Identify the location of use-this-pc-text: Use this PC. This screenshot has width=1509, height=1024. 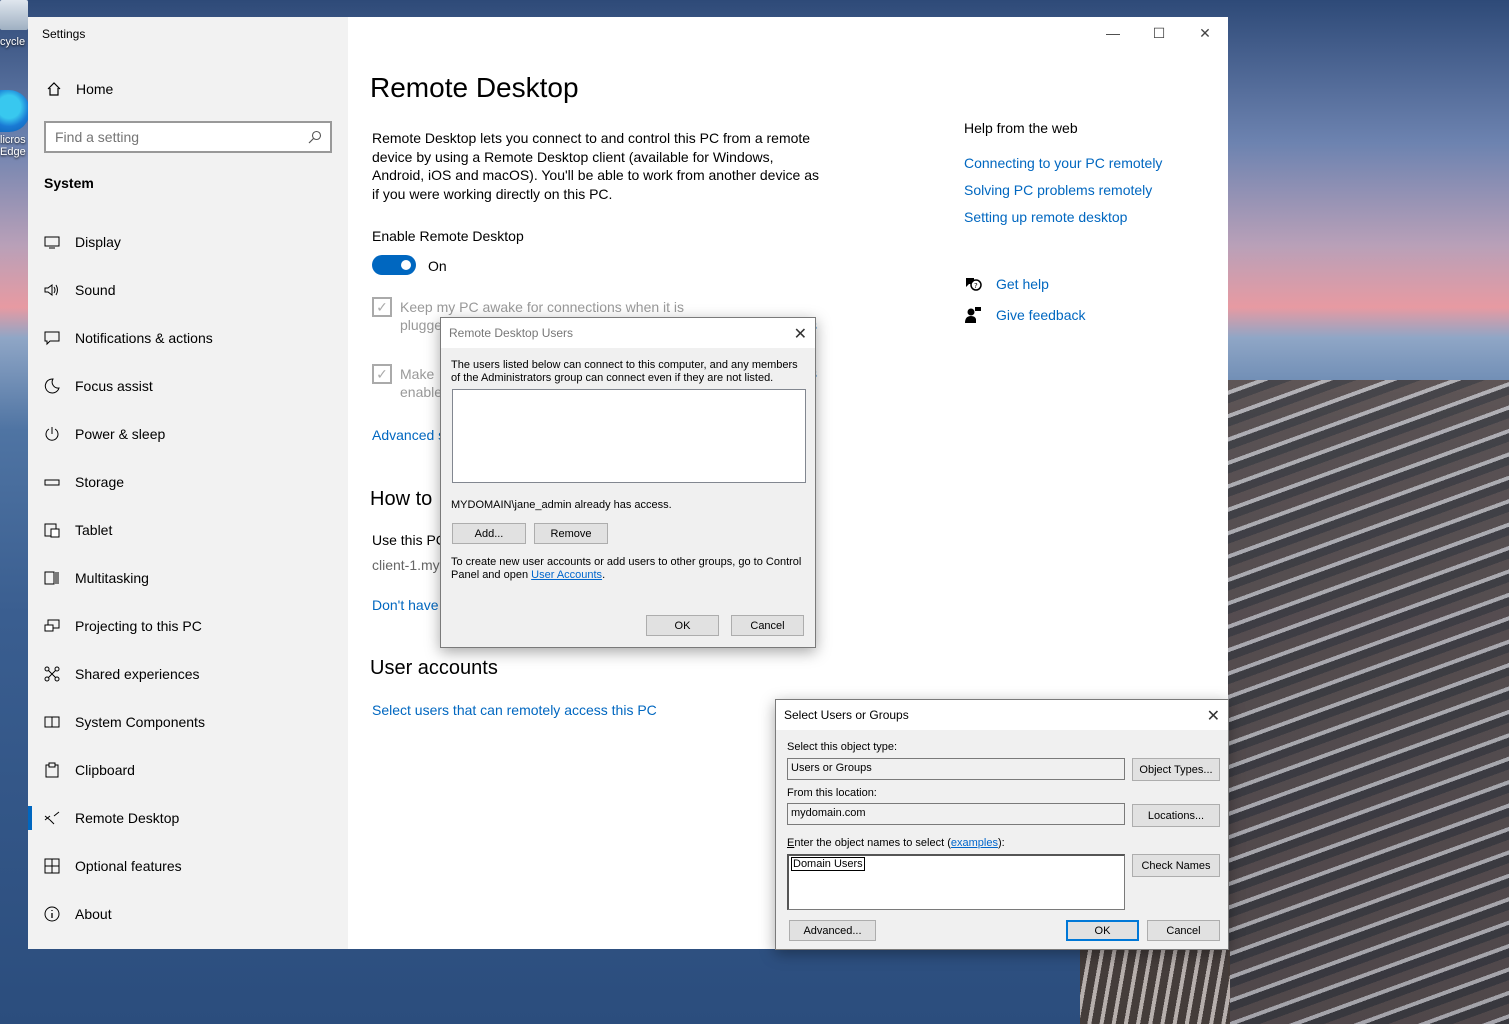
(409, 540).